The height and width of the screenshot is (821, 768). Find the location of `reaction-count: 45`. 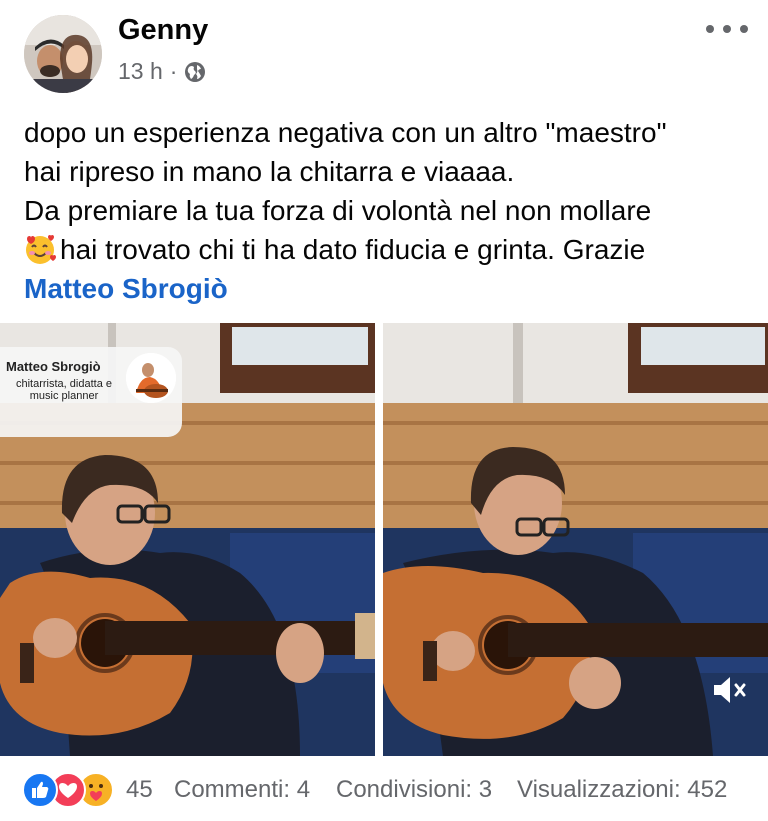

reaction-count: 45 is located at coordinates (139, 790).